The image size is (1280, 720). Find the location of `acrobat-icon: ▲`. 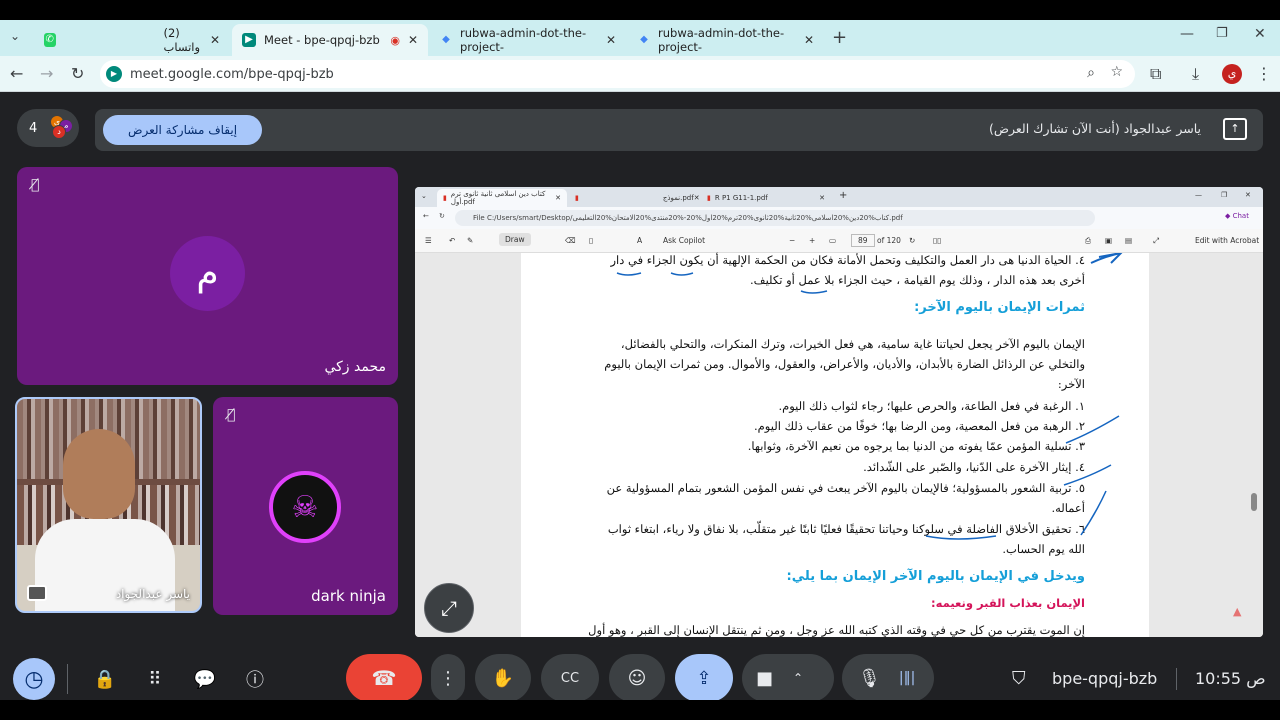

acrobat-icon: ▲ is located at coordinates (1237, 611).